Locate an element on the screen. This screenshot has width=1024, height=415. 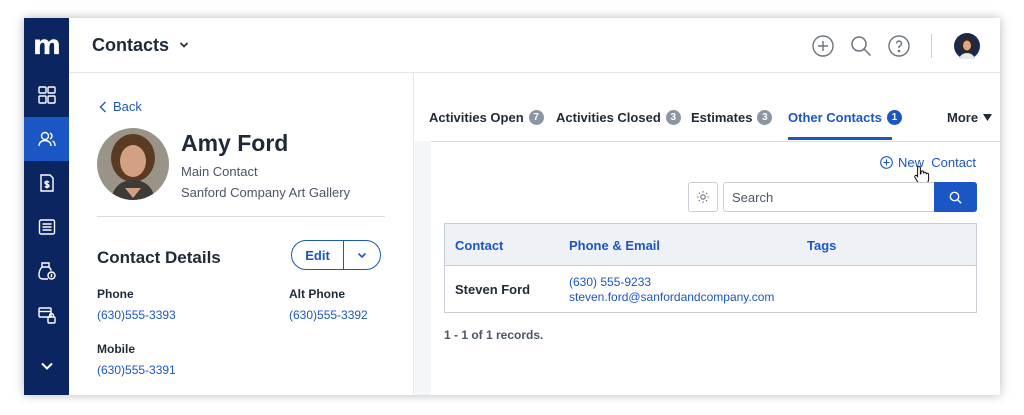
back-label: Back is located at coordinates (127, 106).